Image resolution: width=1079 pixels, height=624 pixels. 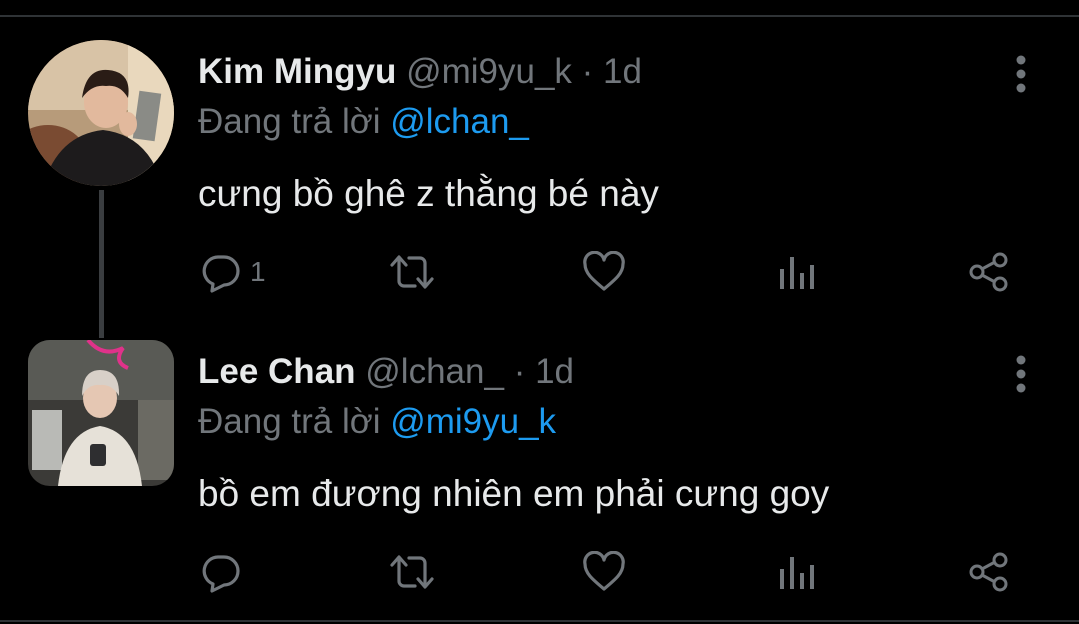 I want to click on tweet-text: cưng bồ ghê z thằng bé này, so click(x=428, y=193).